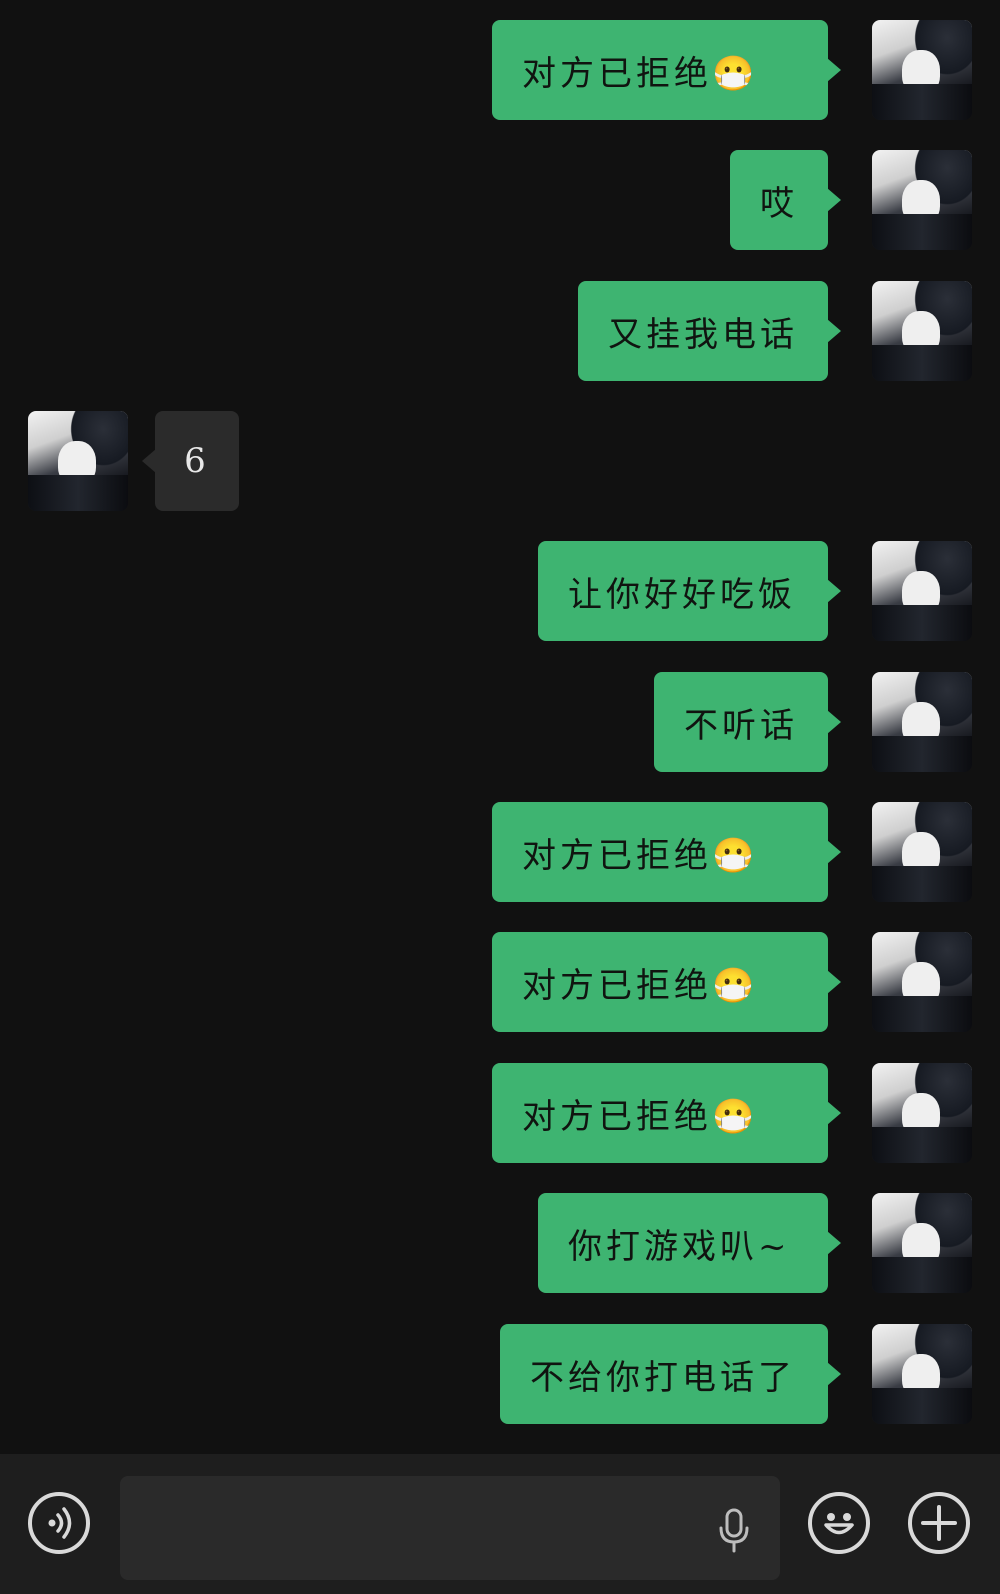 This screenshot has height=1594, width=1000. I want to click on microphone-icon, so click(734, 1531).